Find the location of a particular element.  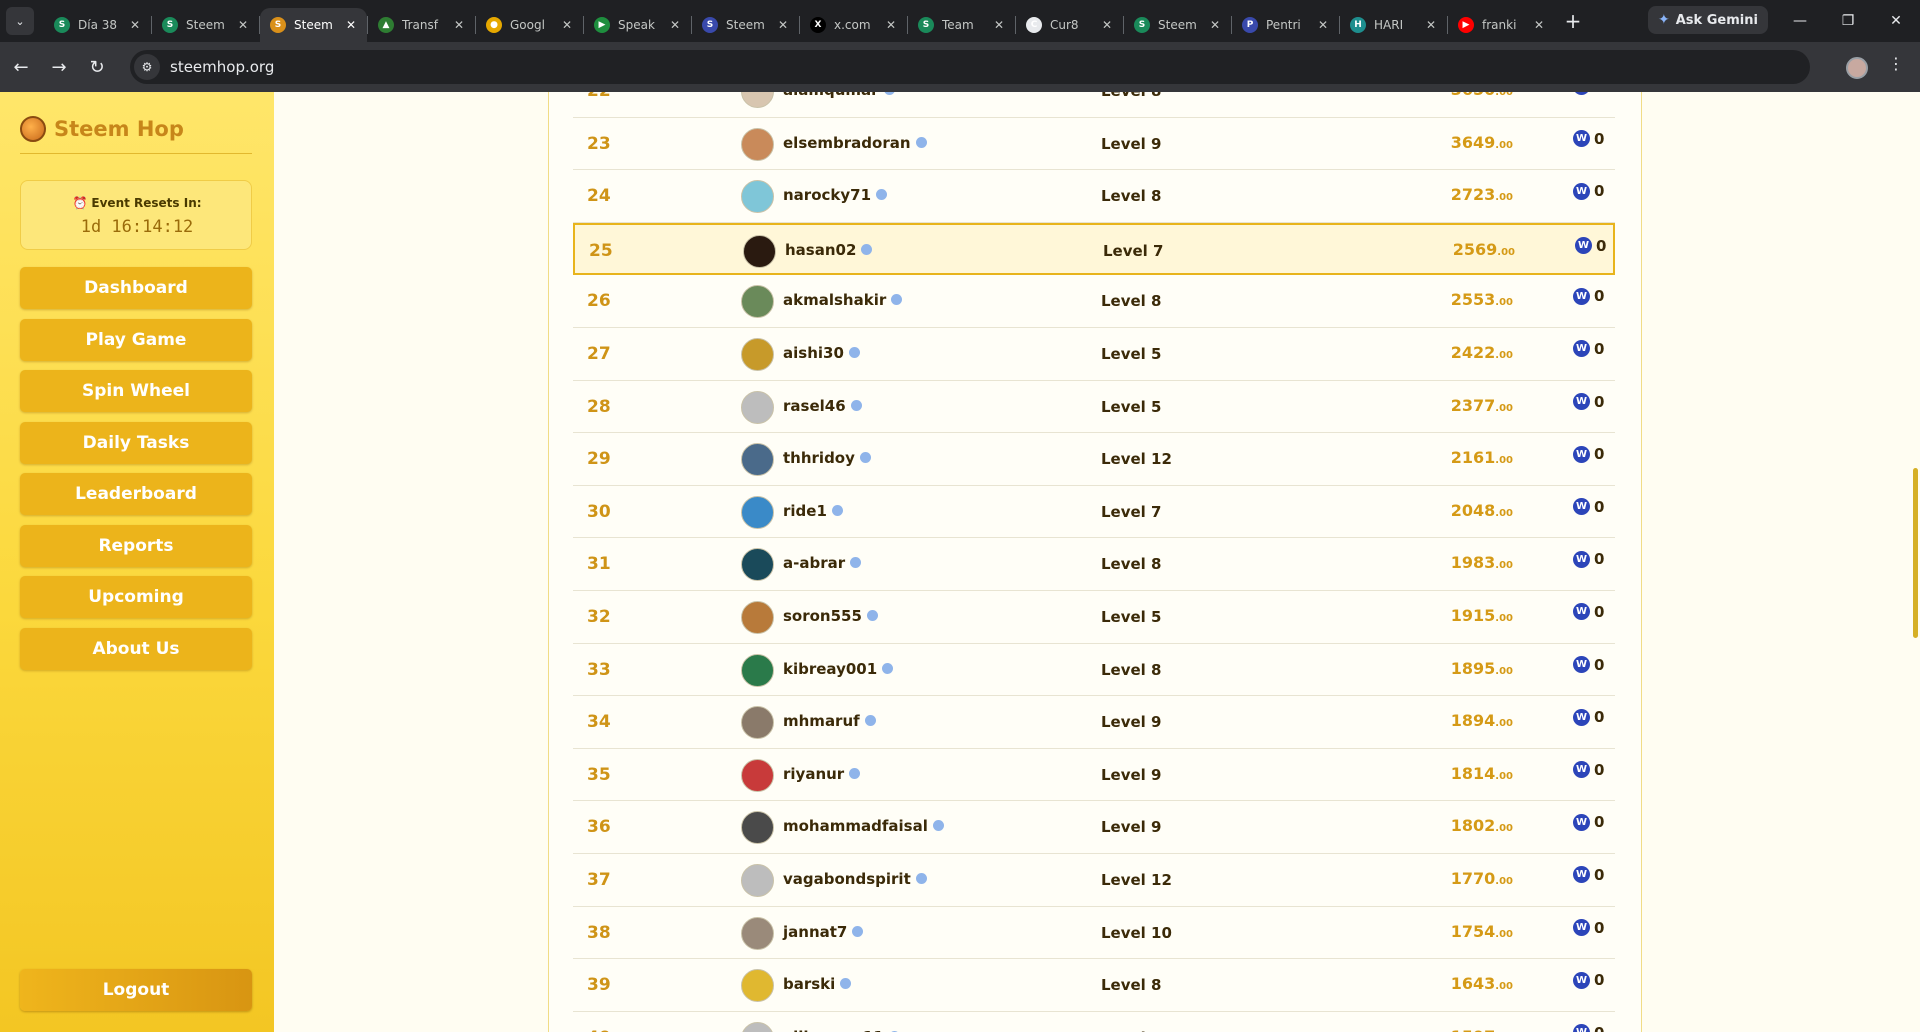

username: ride1 is located at coordinates (805, 511).